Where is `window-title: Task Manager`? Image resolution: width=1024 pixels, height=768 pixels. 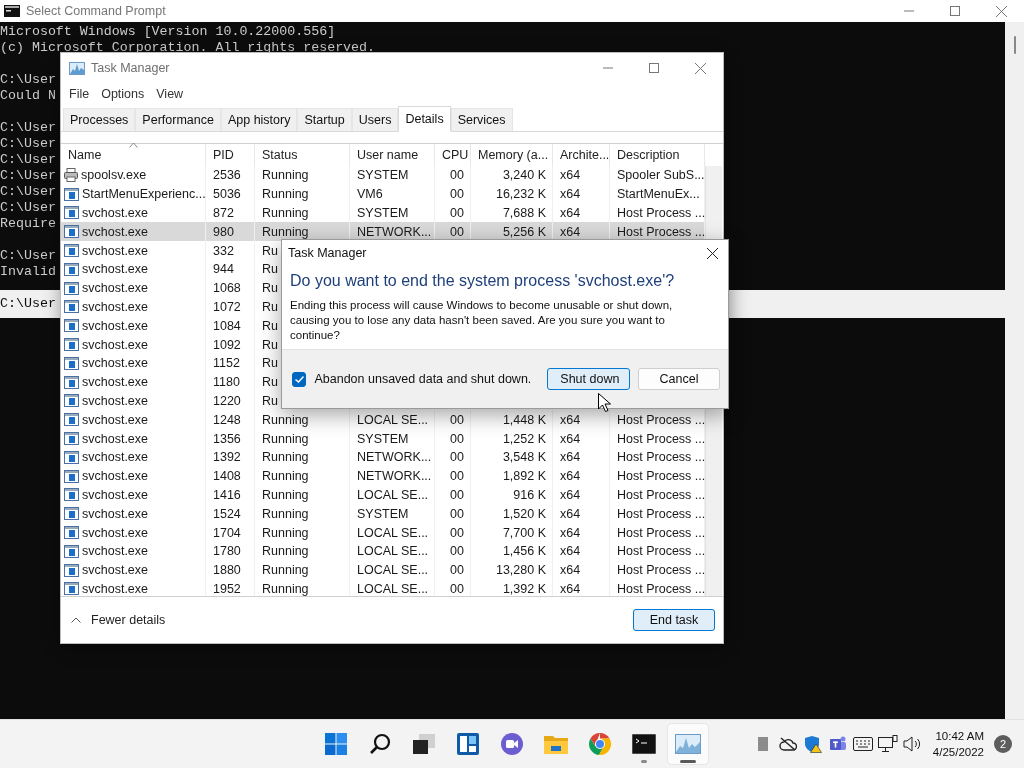 window-title: Task Manager is located at coordinates (130, 68).